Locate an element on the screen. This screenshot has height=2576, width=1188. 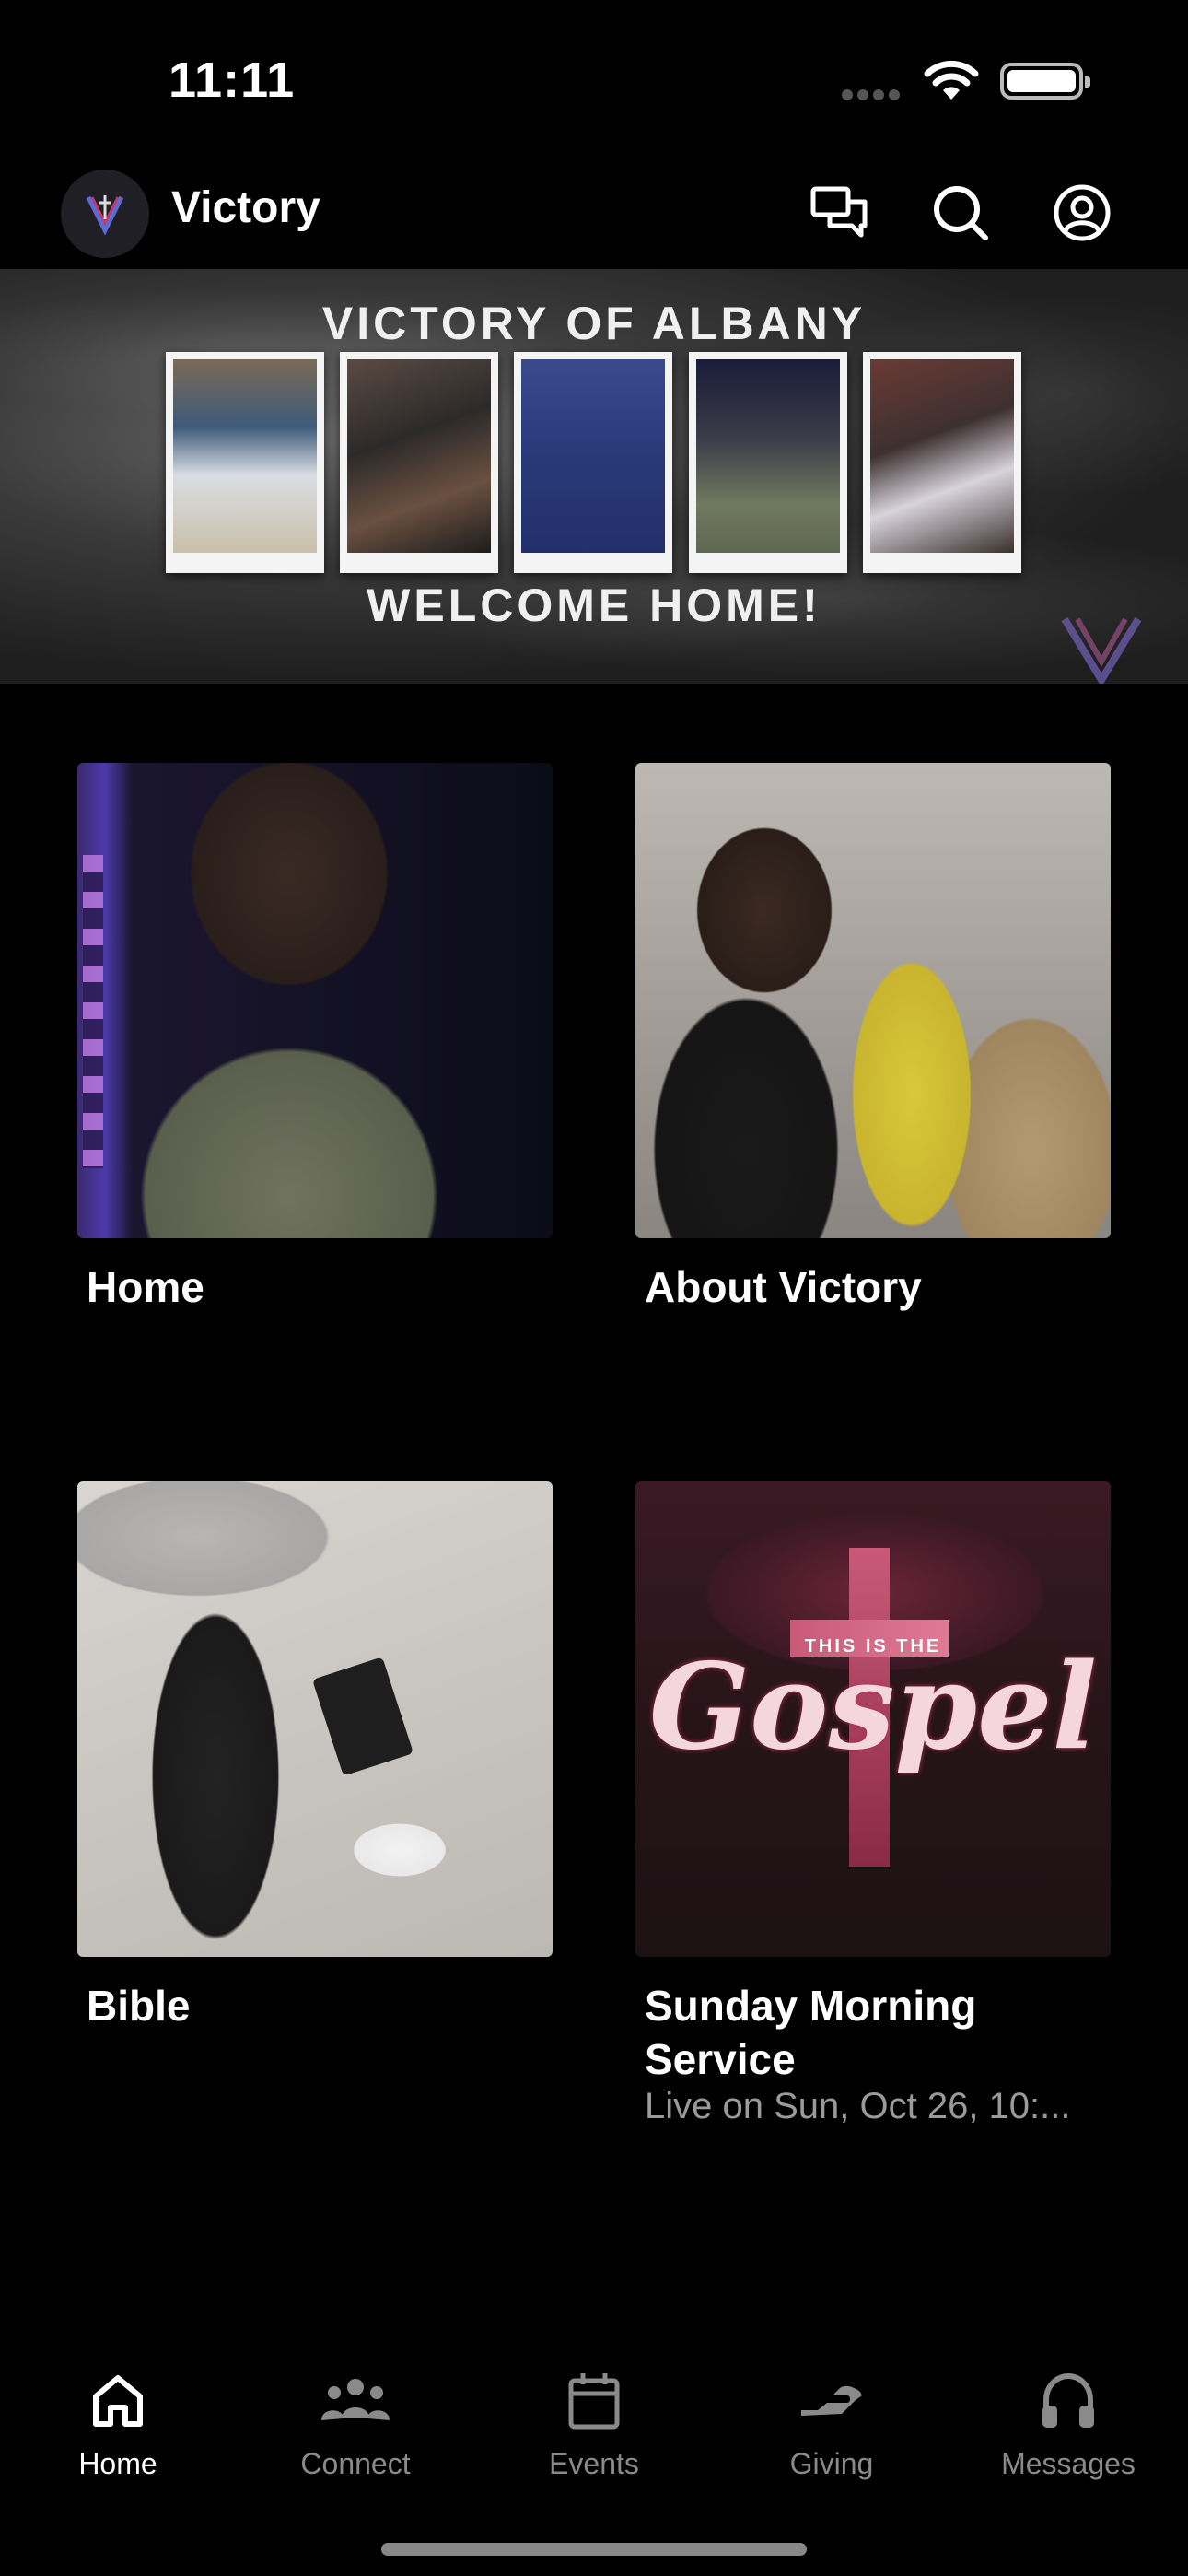
nav-label: Home is located at coordinates (117, 2463).